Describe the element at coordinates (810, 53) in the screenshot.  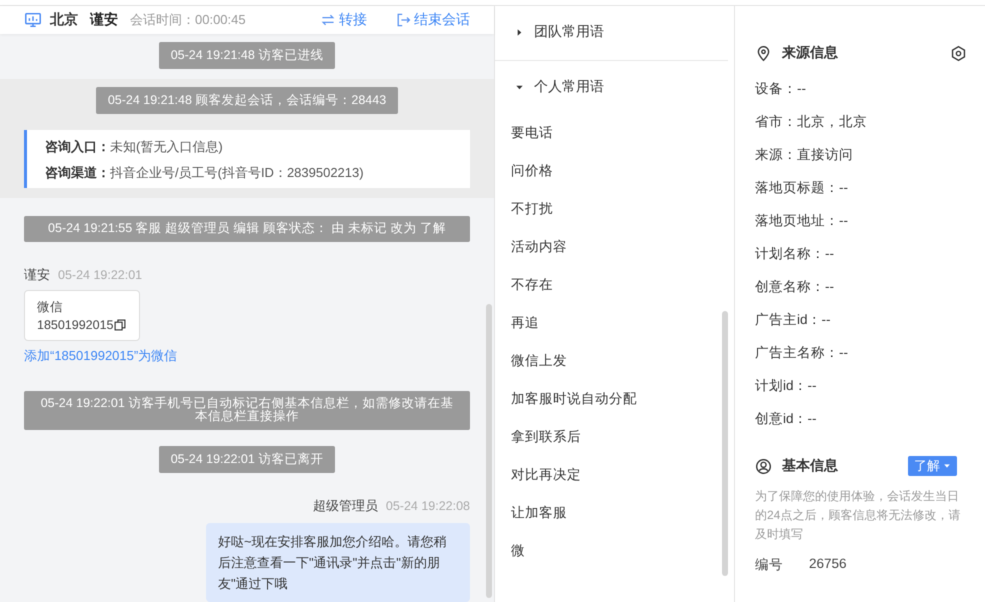
I see `section-title: 来源信息` at that location.